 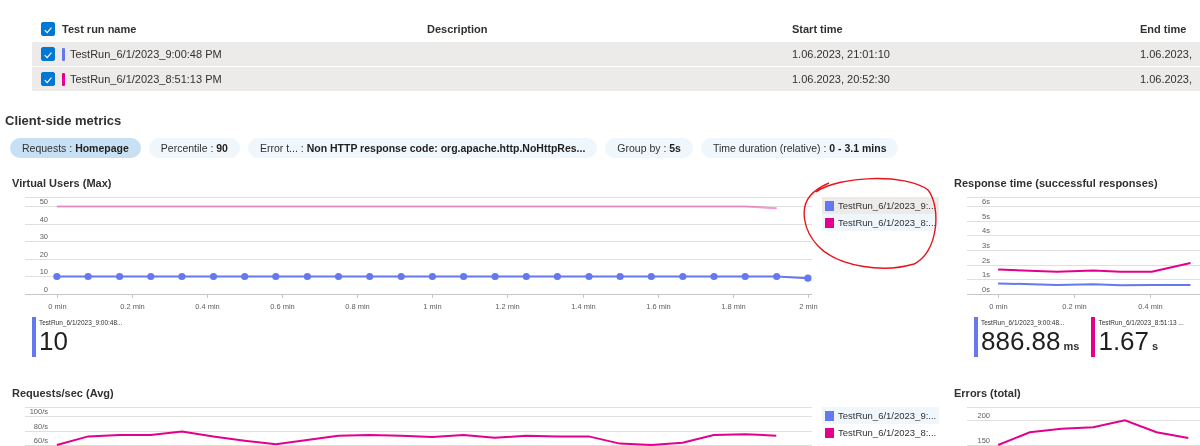 What do you see at coordinates (1056, 183) in the screenshot?
I see `chart-title: Response time (successful responses)` at bounding box center [1056, 183].